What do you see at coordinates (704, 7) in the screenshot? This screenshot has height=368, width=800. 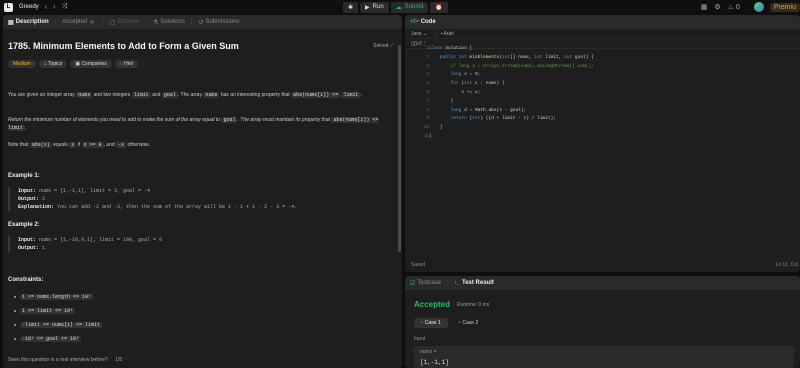 I see `layout-icon: ▦` at bounding box center [704, 7].